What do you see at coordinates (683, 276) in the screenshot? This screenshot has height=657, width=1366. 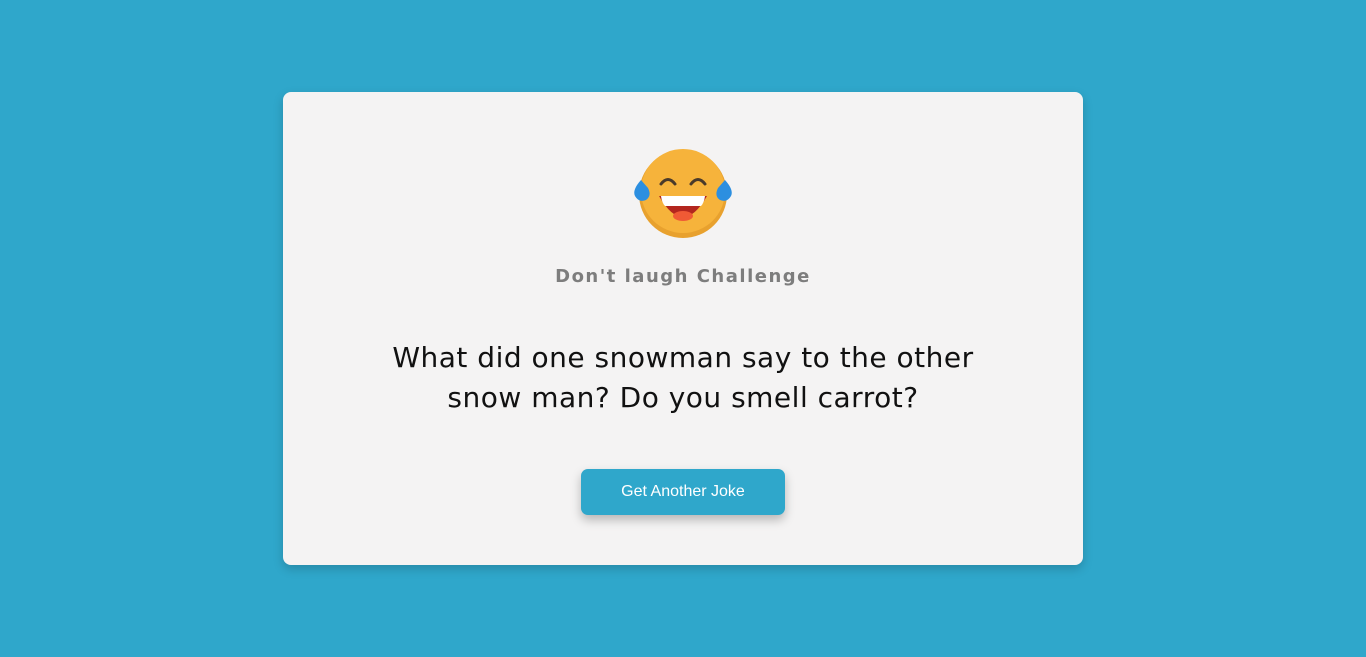 I see `page-title: Don't laugh Challenge` at bounding box center [683, 276].